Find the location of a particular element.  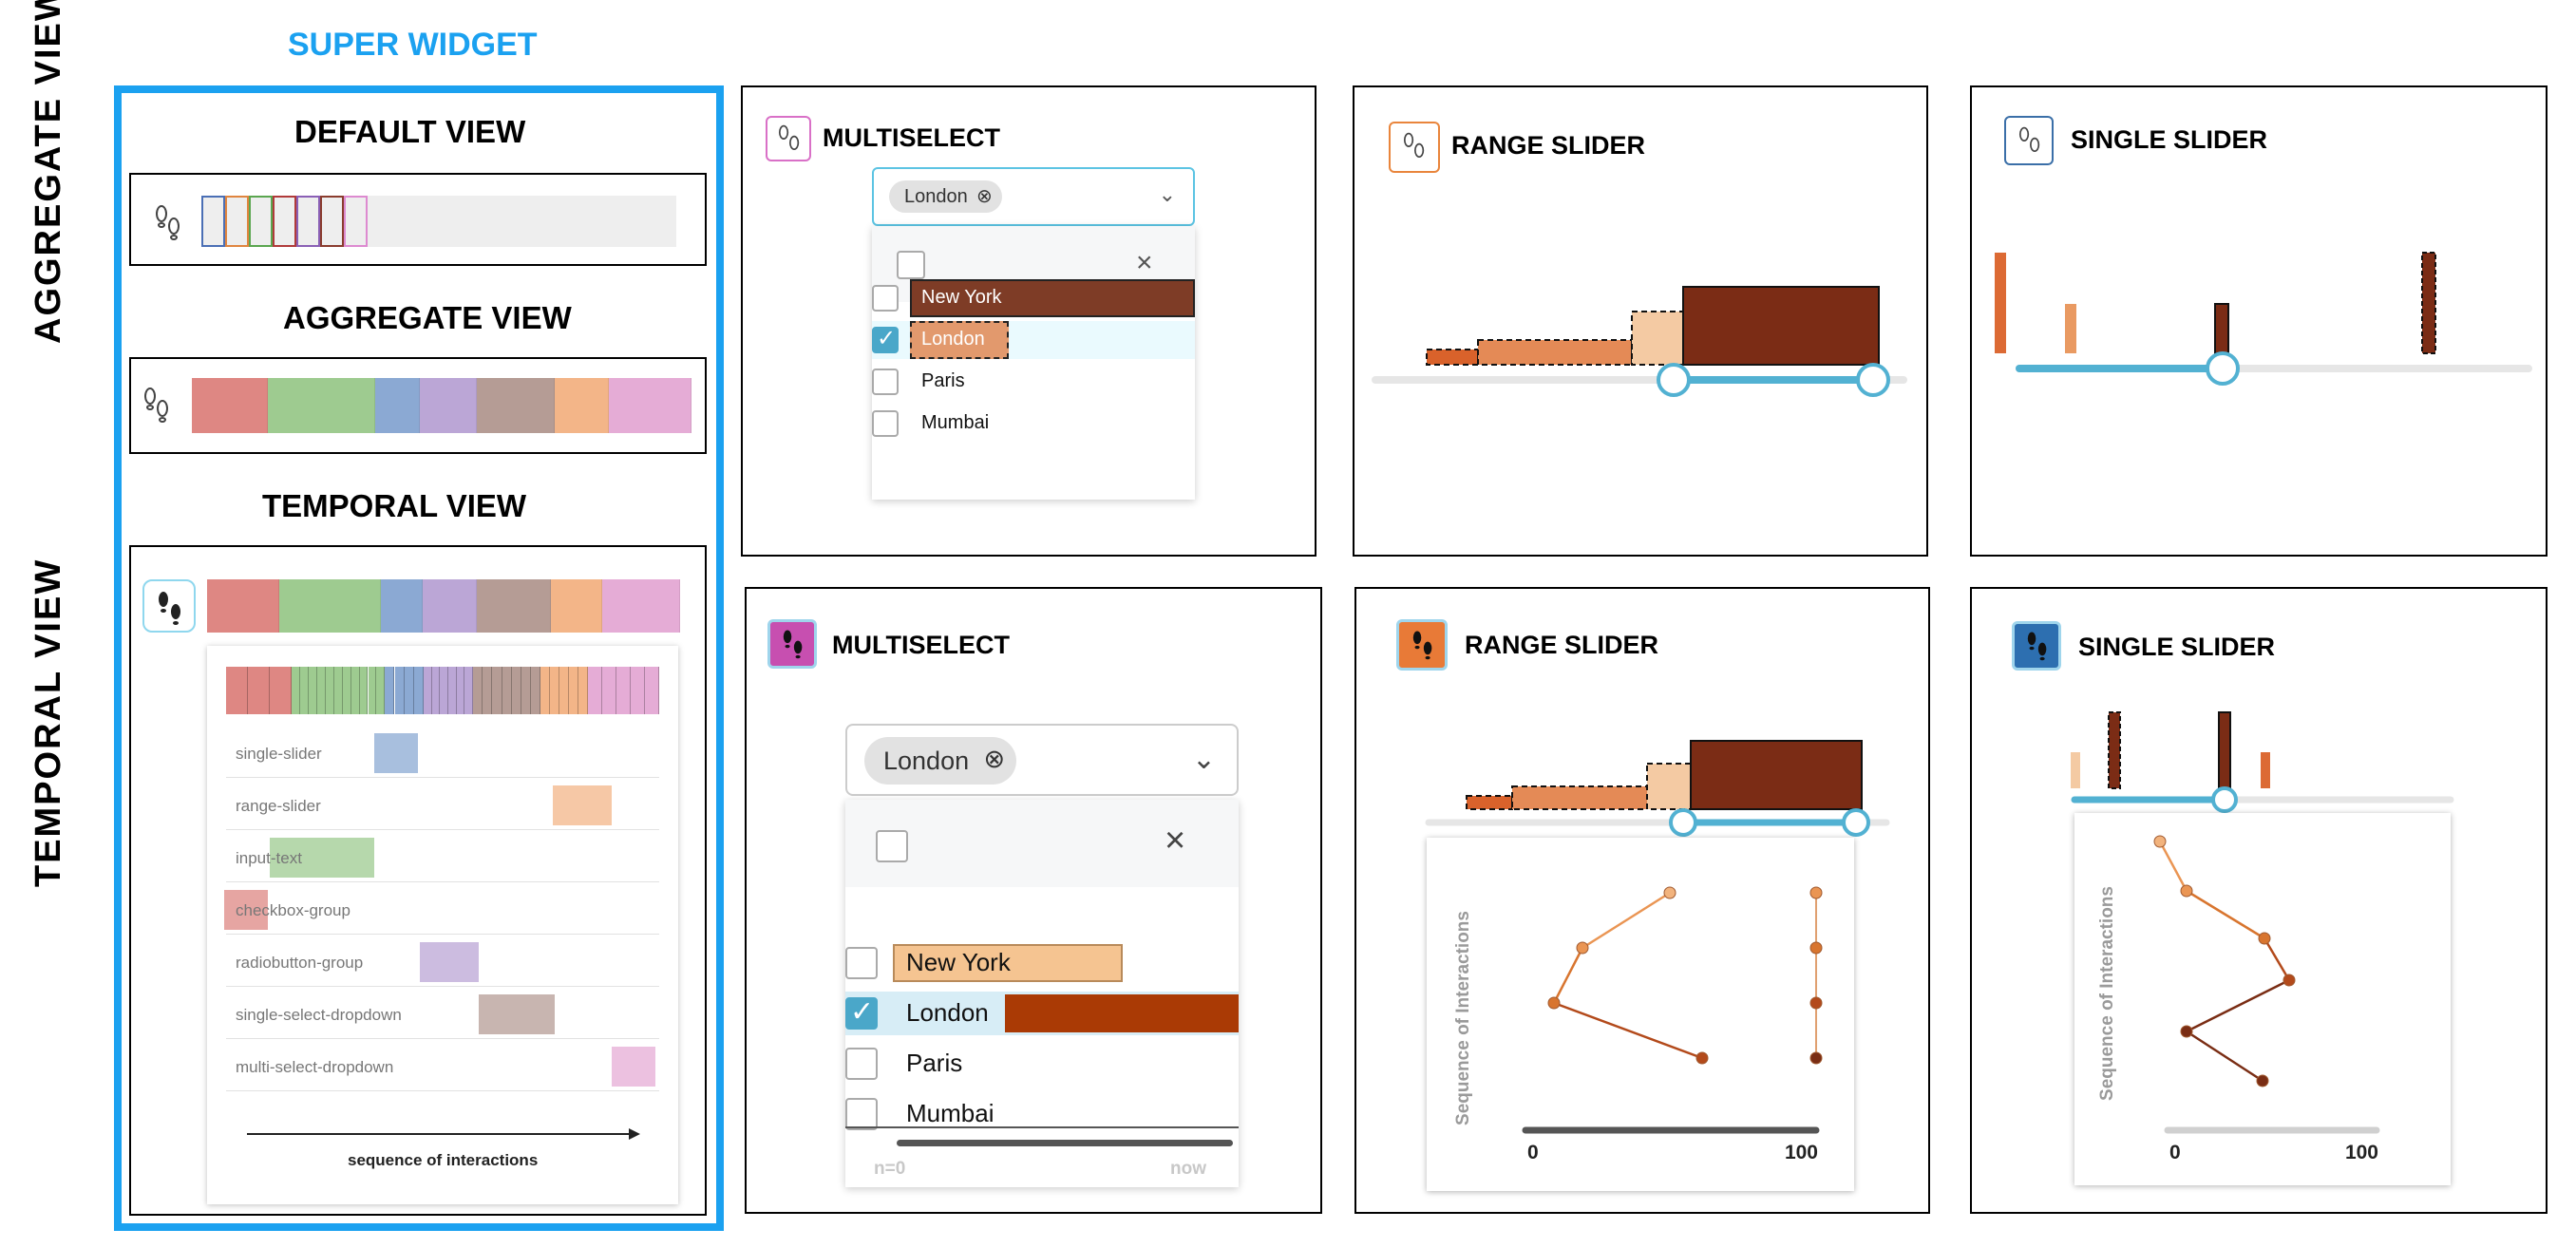

timeline-row-label: single-select-dropdown is located at coordinates (319, 1015).